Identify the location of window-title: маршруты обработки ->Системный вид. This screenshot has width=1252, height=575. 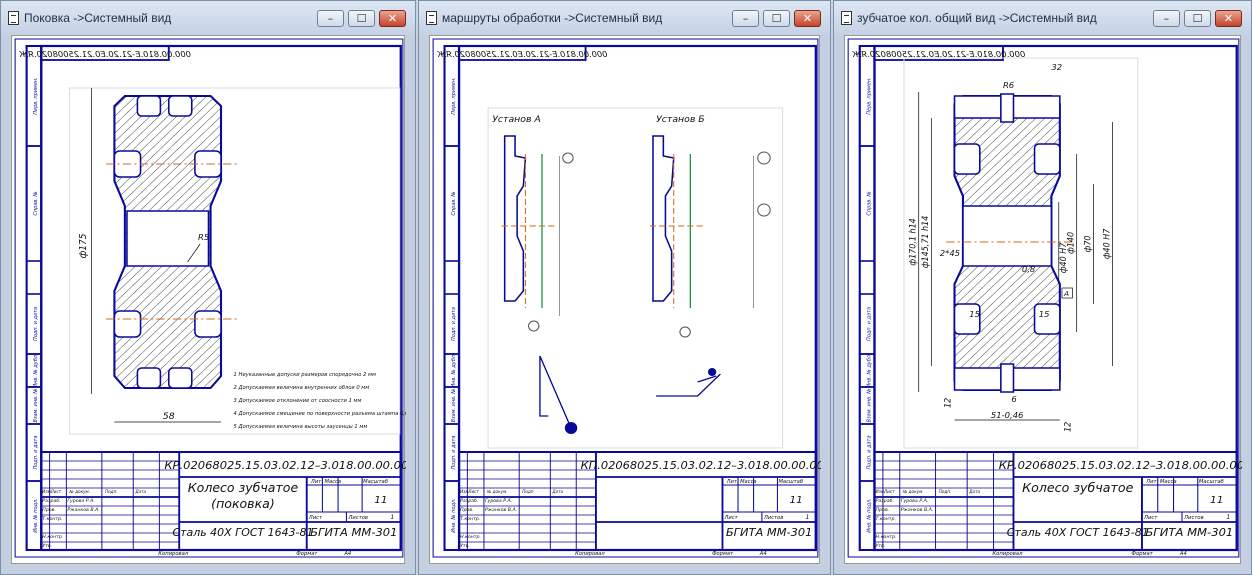
(552, 18).